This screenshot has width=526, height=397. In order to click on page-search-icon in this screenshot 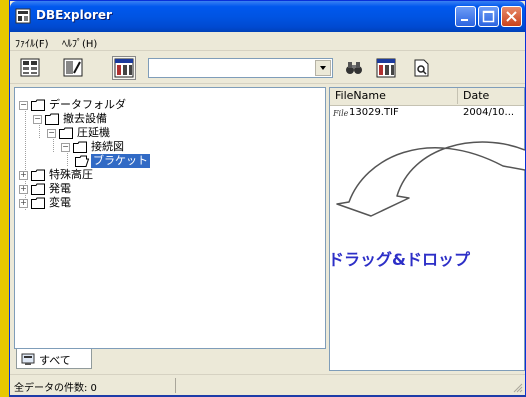, I will do `click(421, 68)`.